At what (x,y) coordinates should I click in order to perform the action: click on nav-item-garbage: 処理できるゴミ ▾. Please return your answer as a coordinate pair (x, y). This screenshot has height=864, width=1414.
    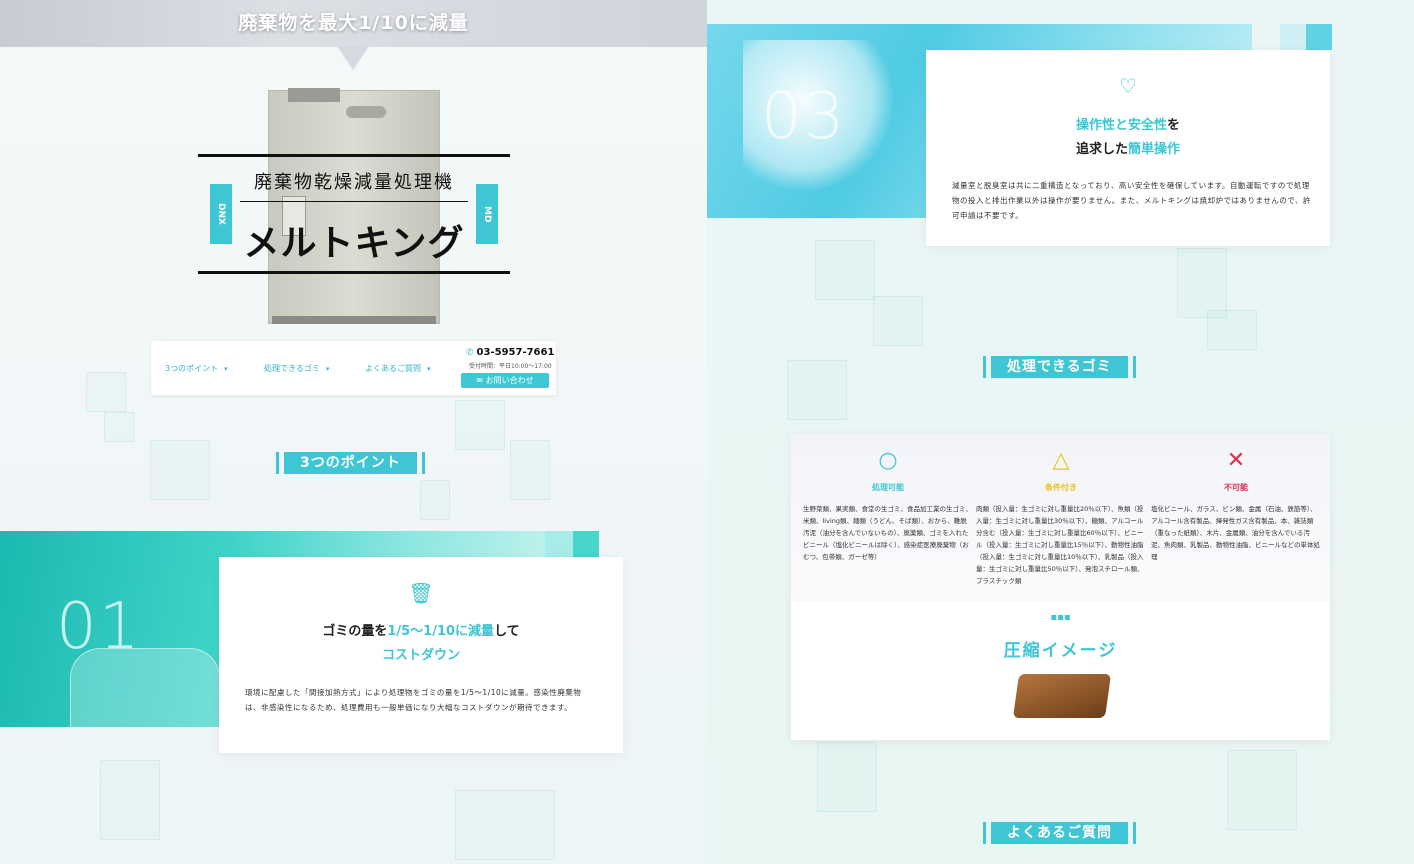
    Looking at the image, I should click on (296, 368).